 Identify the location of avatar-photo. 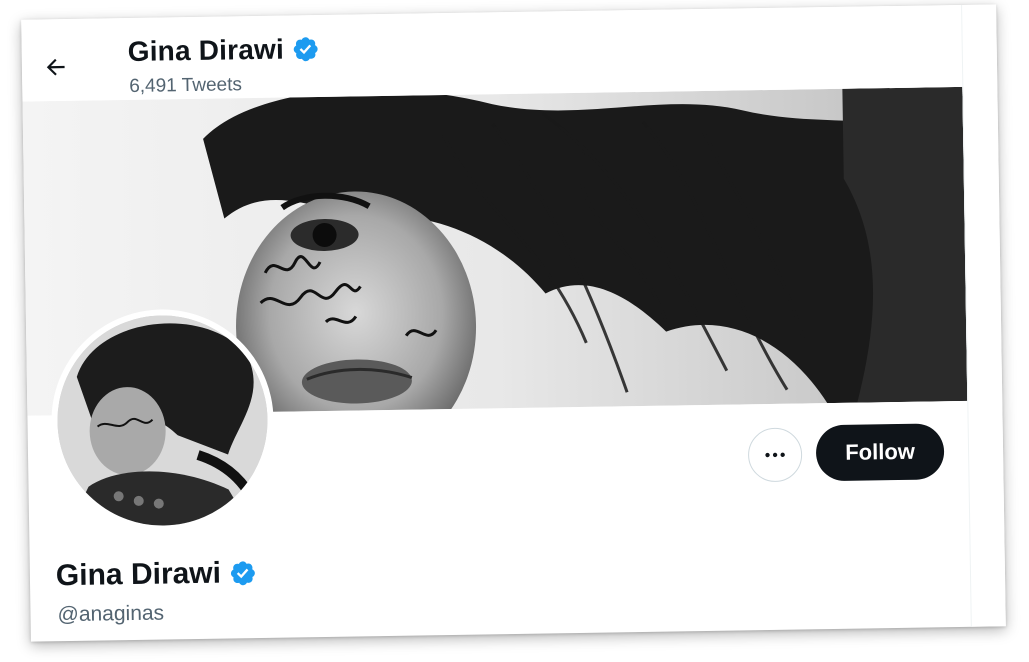
(162, 420).